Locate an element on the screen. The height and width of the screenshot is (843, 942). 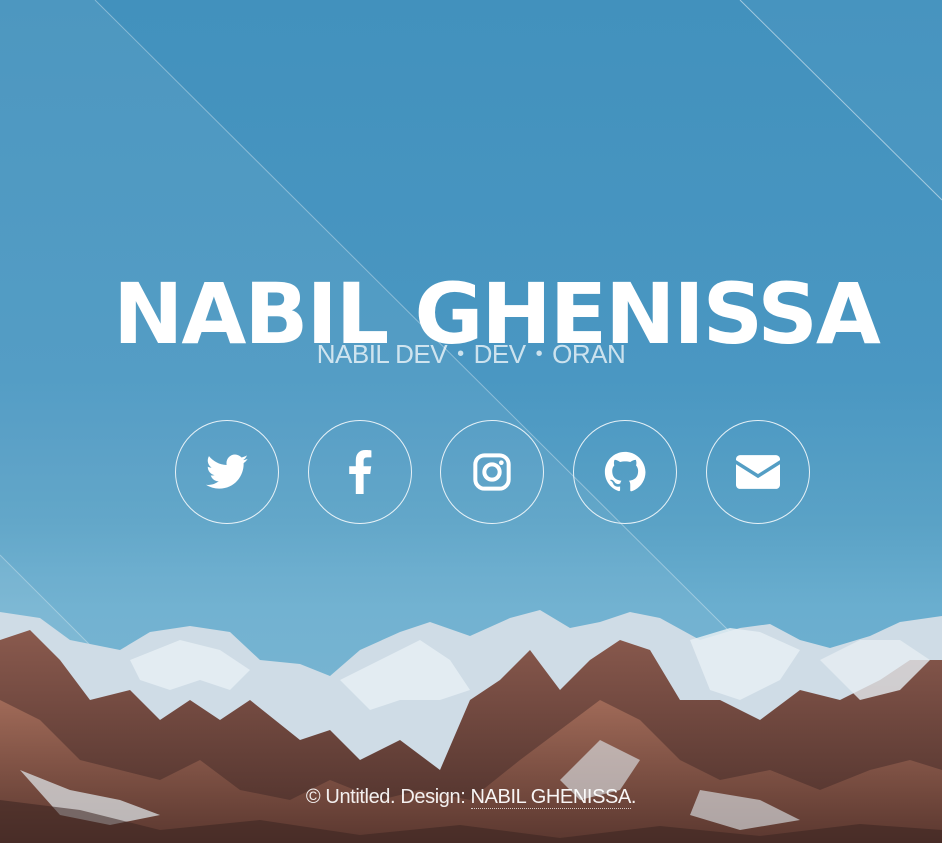
footer-design-link: NABIL GHENISSA is located at coordinates (550, 797).